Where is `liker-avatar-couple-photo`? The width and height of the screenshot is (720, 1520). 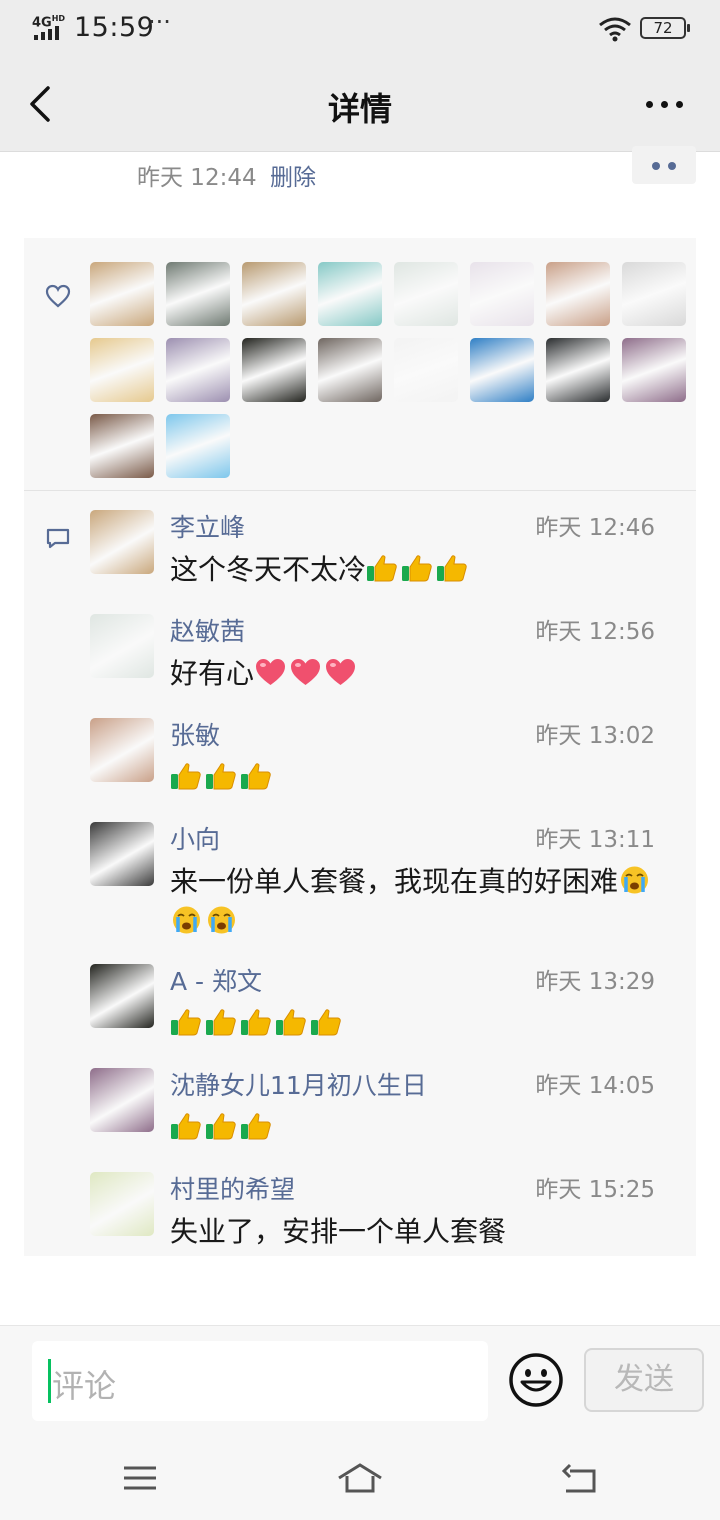
liker-avatar-couple-photo is located at coordinates (350, 370).